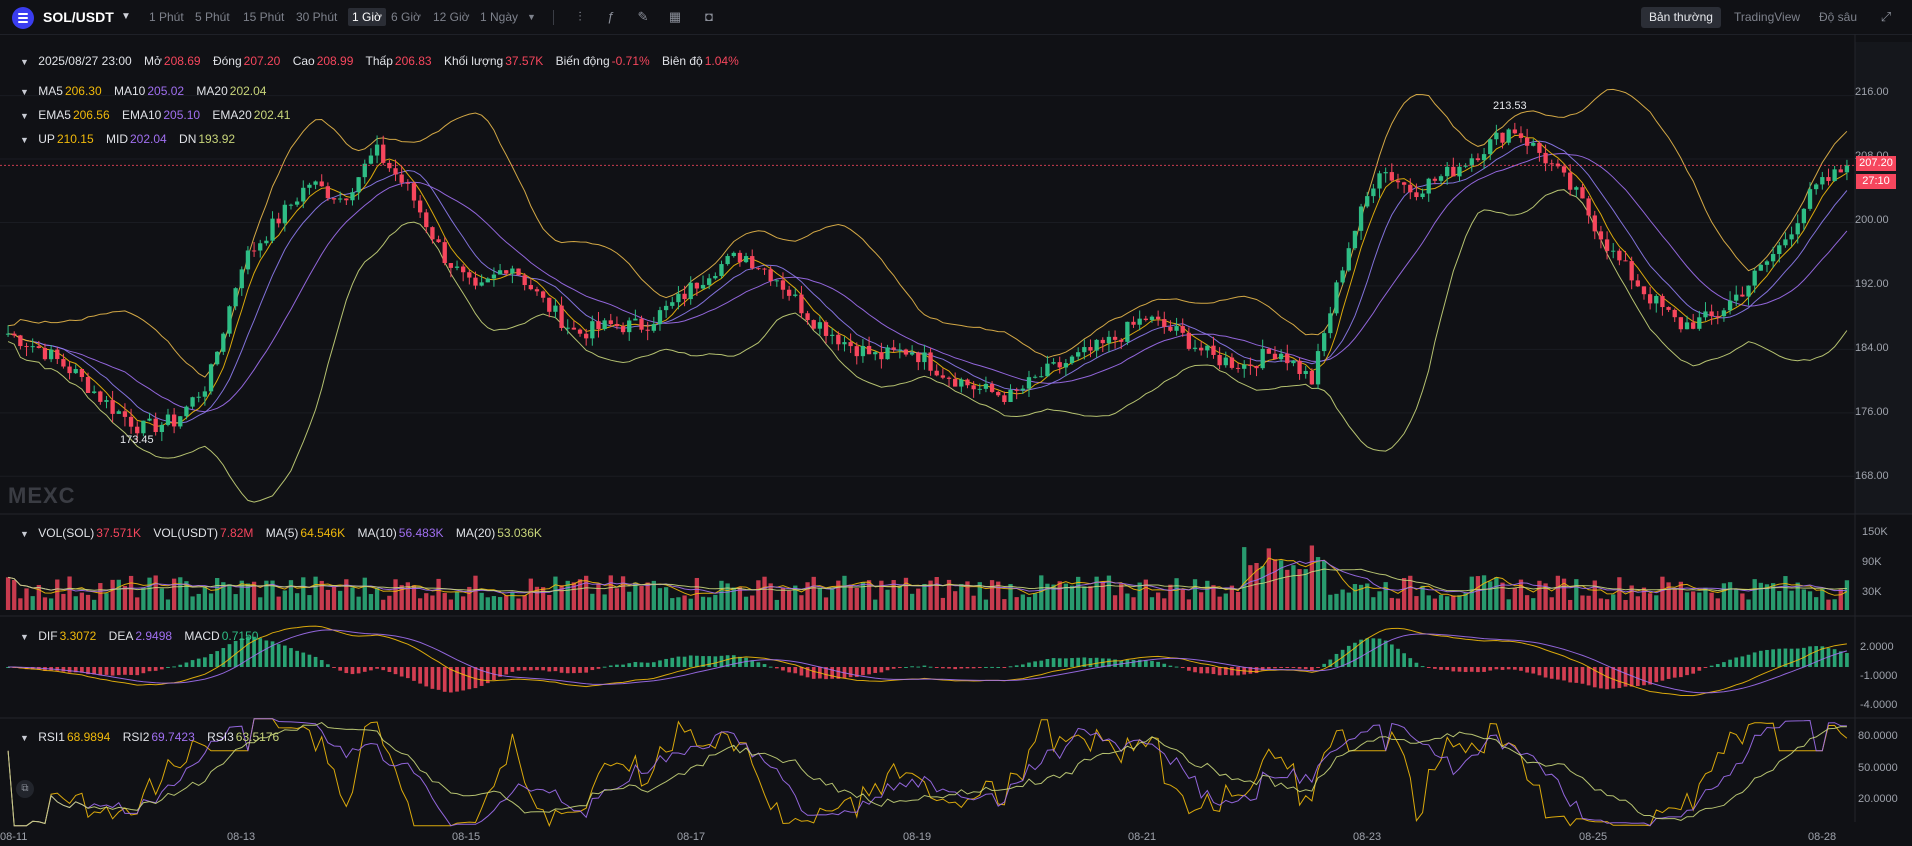 This screenshot has height=846, width=1912. Describe the element at coordinates (220, 737) in the screenshot. I see `rsi3-label: RSI3` at that location.